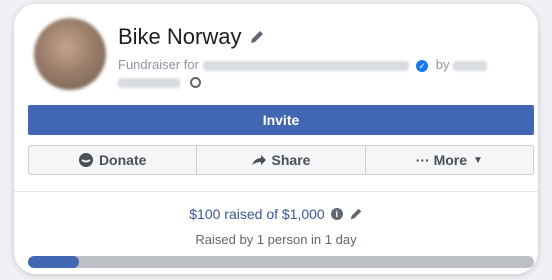 This screenshot has height=280, width=552. I want to click on raised-by-text: Raised by 1 person in 1 day, so click(276, 239).